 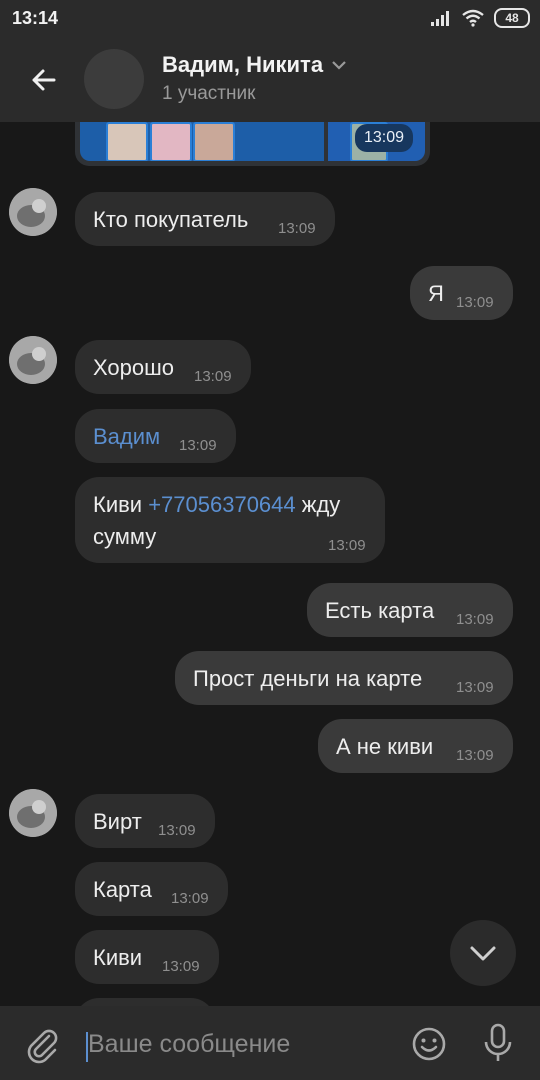 What do you see at coordinates (125, 536) in the screenshot?
I see `message-text-line2: сумму` at bounding box center [125, 536].